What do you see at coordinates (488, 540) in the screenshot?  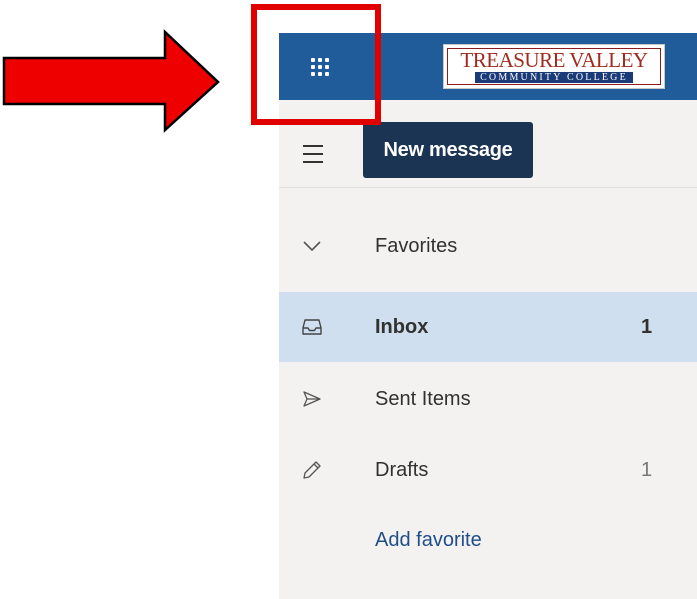 I see `add-favorite-link: Add favorite` at bounding box center [488, 540].